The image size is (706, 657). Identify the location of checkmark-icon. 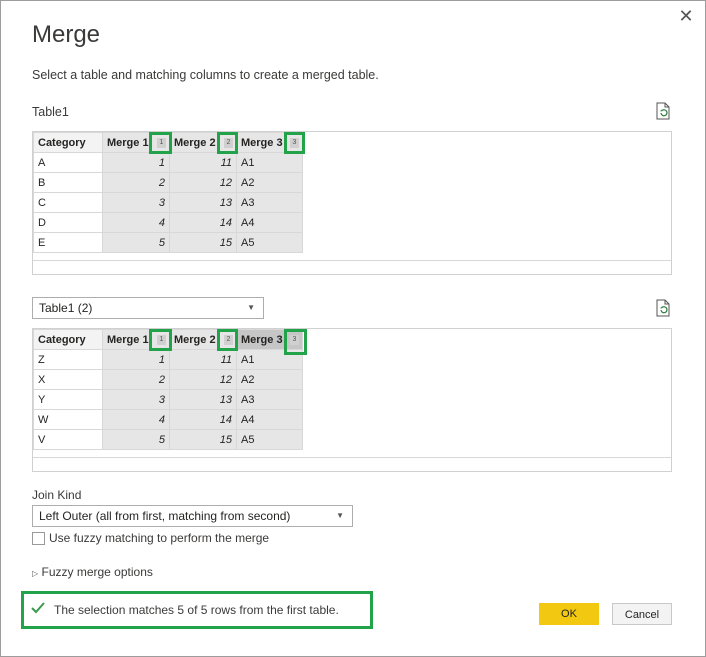
(38, 608).